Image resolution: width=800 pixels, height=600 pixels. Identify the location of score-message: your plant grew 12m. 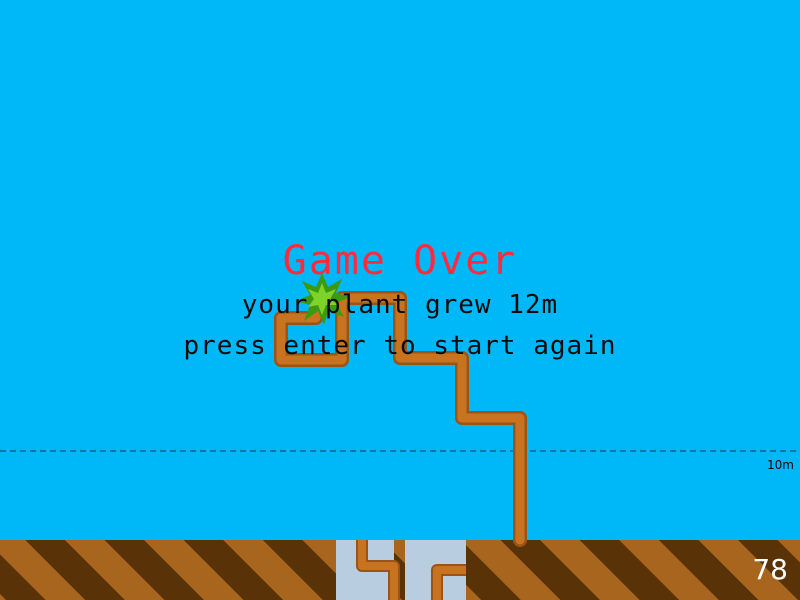
(400, 305).